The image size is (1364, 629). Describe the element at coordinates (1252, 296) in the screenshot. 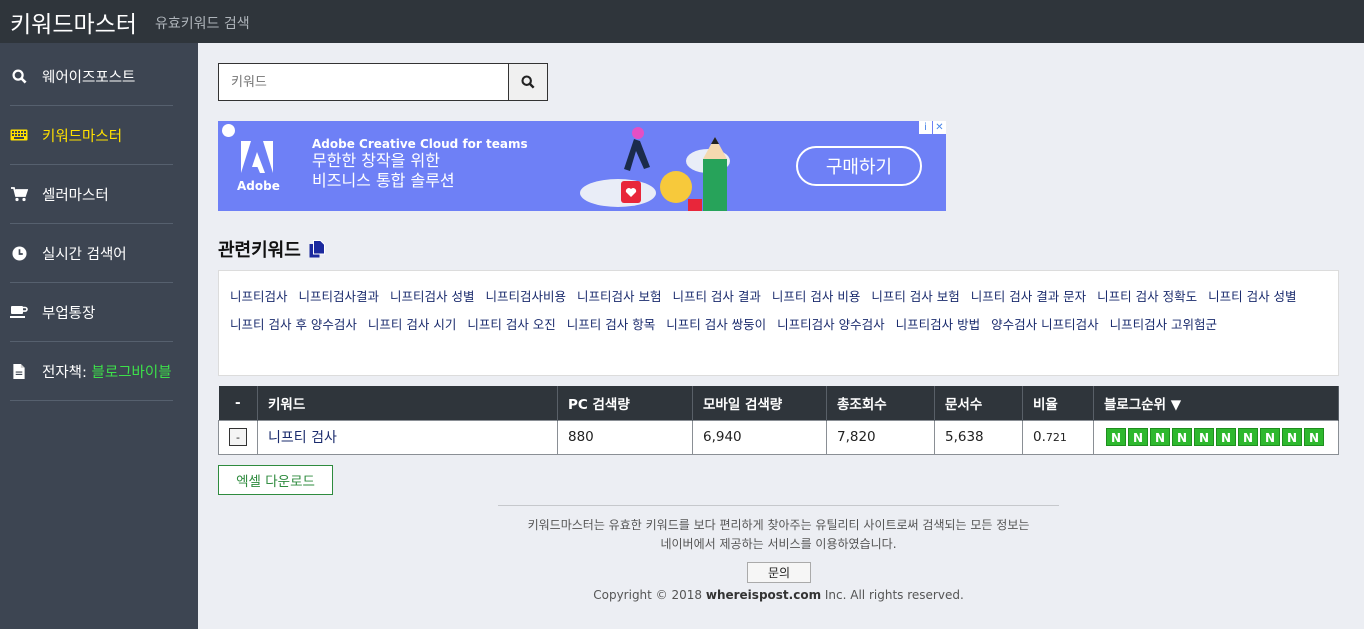

I see `related-keyword-link: 니프티 검사 성별` at that location.